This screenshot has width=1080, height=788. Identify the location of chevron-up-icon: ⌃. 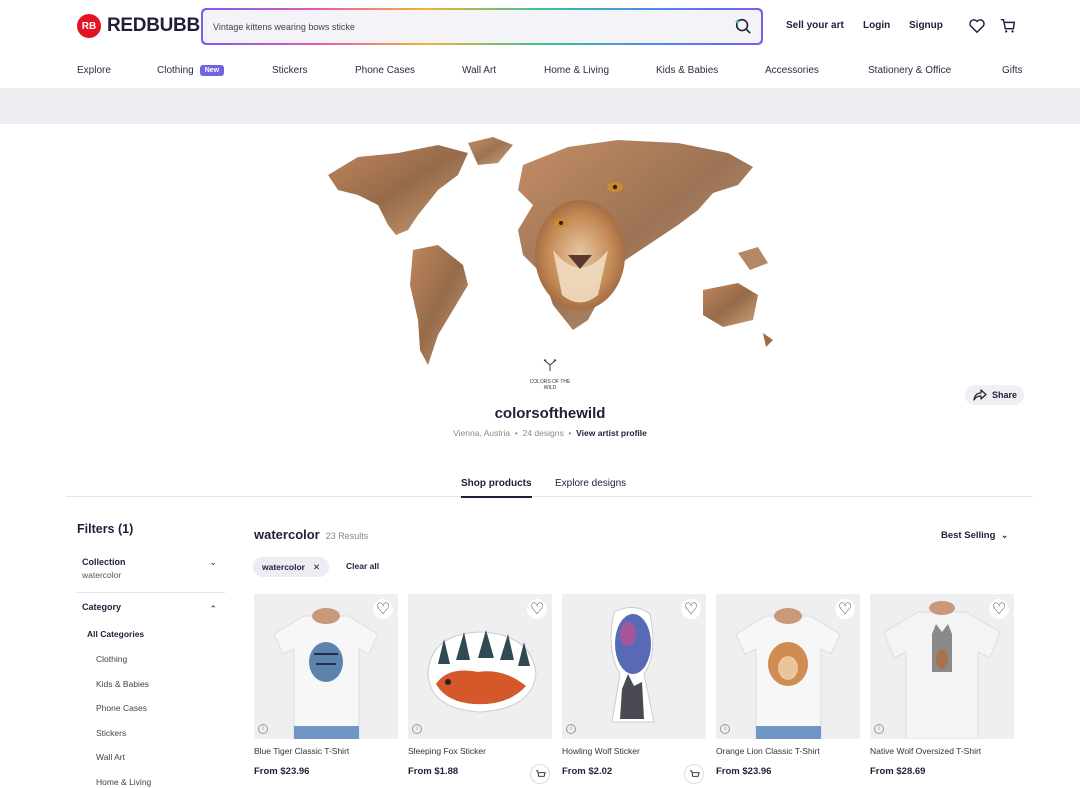
(213, 609).